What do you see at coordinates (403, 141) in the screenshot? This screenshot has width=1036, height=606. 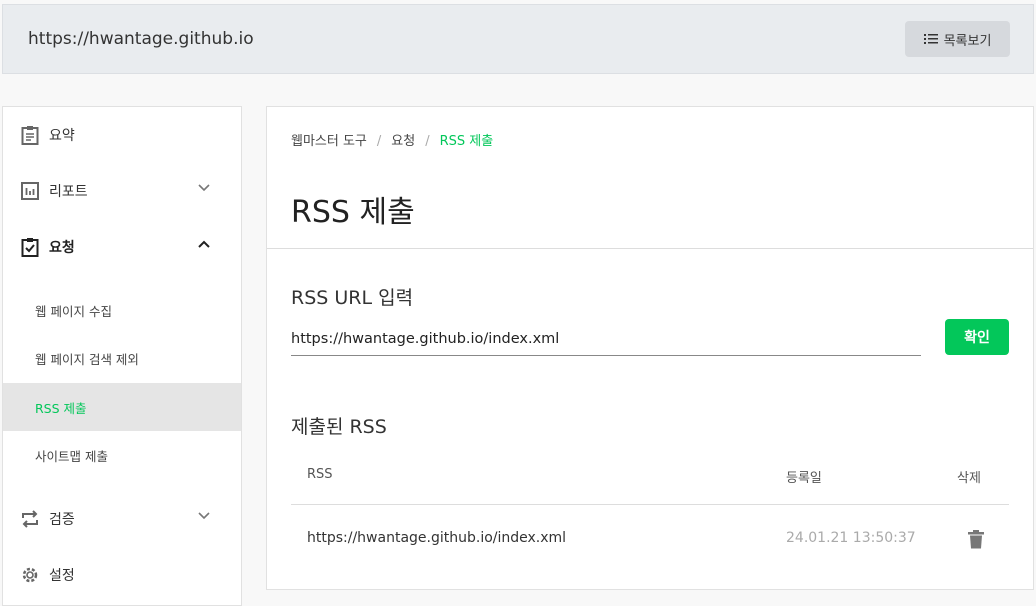 I see `breadcrumb-item: 요청` at bounding box center [403, 141].